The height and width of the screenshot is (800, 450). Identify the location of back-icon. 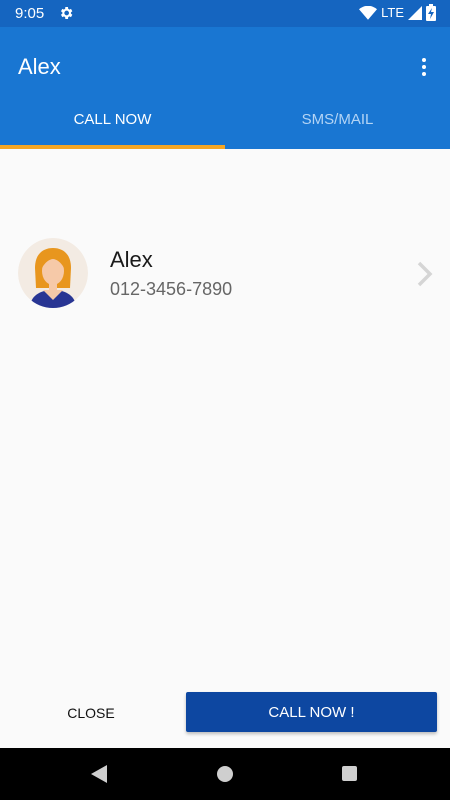
(99, 774).